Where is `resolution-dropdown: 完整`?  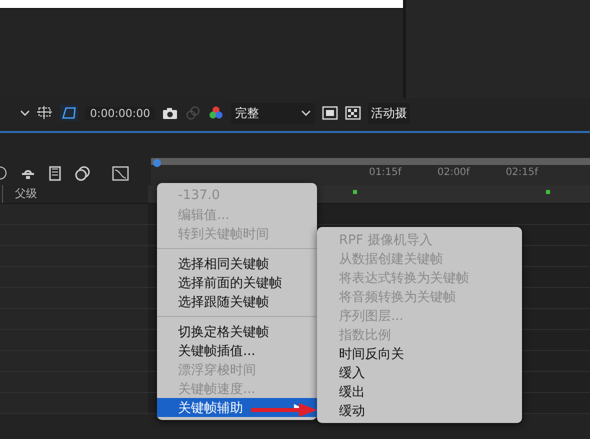
resolution-dropdown: 完整 is located at coordinates (273, 113).